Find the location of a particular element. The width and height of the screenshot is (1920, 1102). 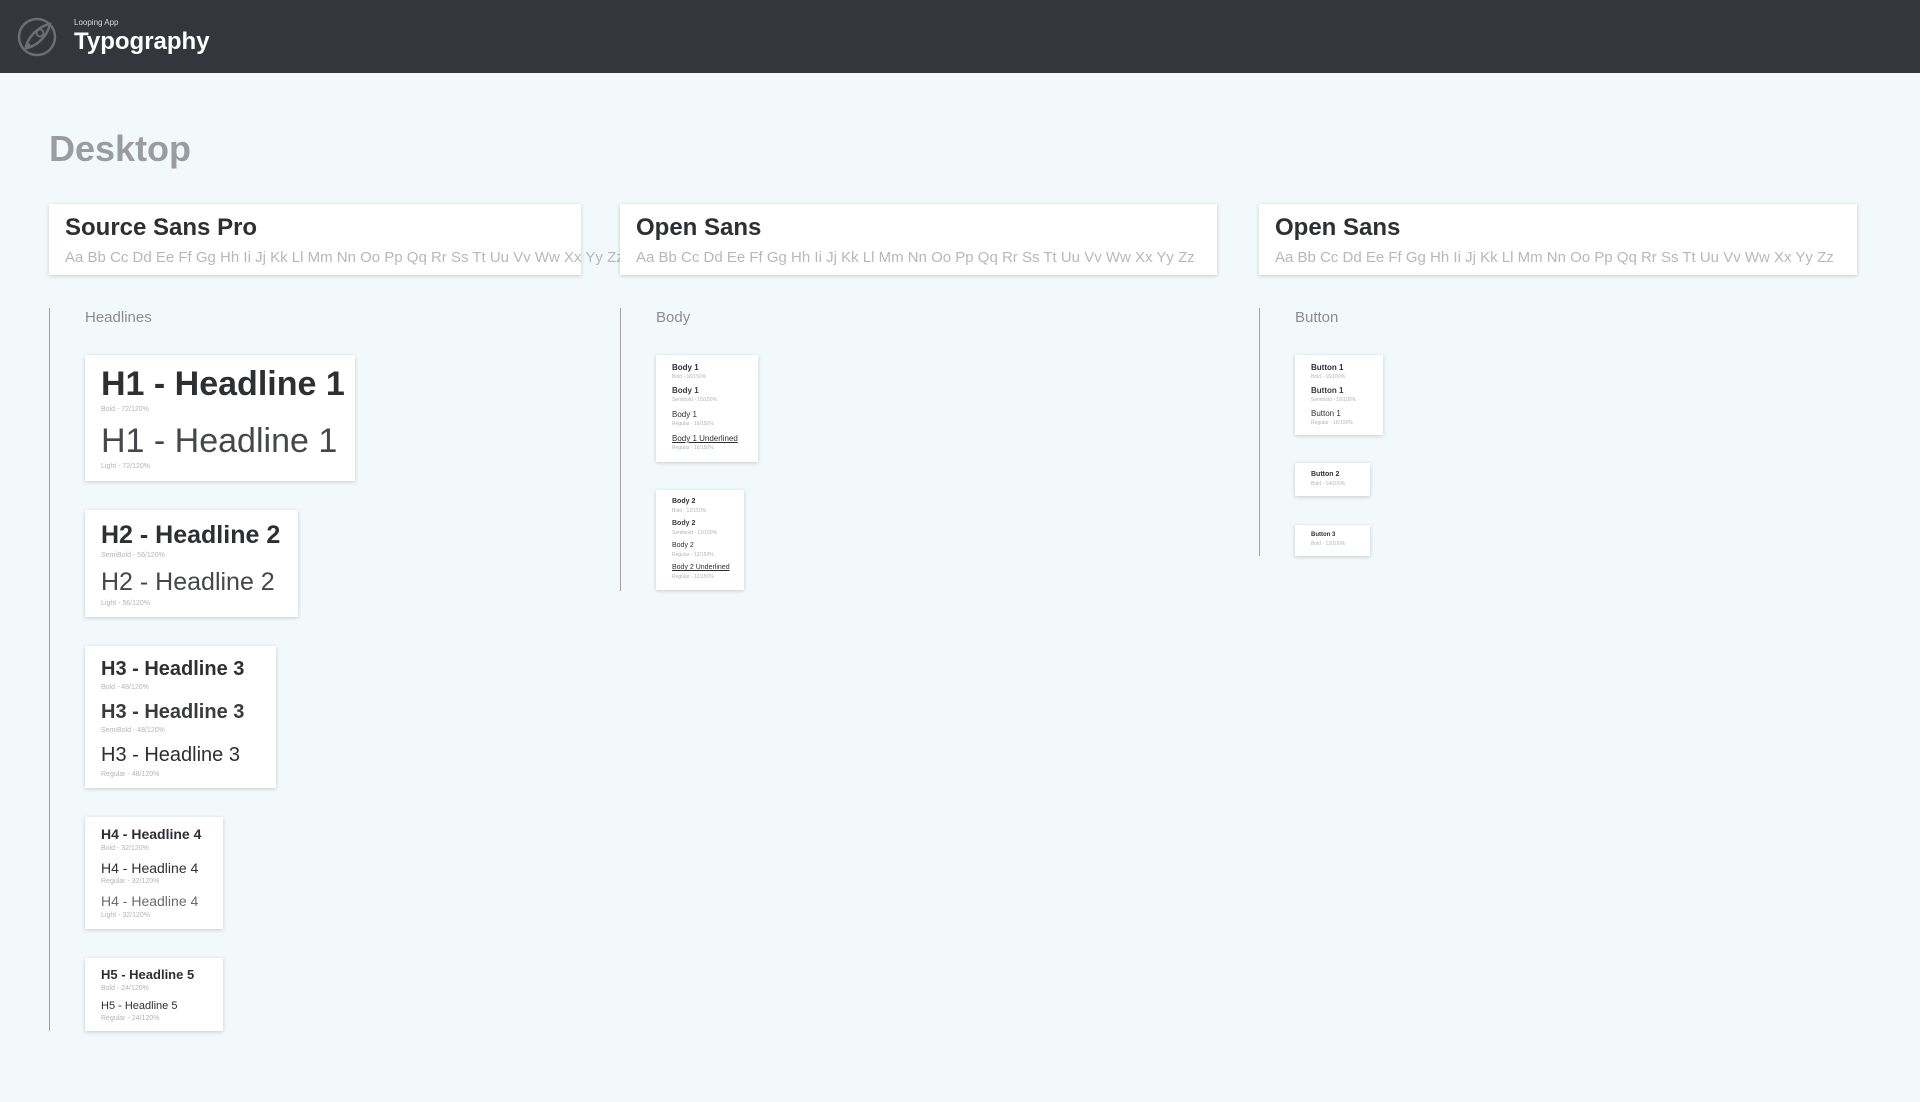

body1-bold-sample: Body 1 is located at coordinates (685, 367).